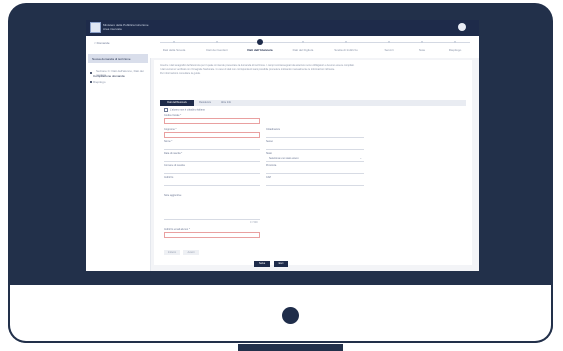 This screenshot has height=351, width=563. What do you see at coordinates (360, 158) in the screenshot?
I see `chevron-down-icon: ⌄` at bounding box center [360, 158].